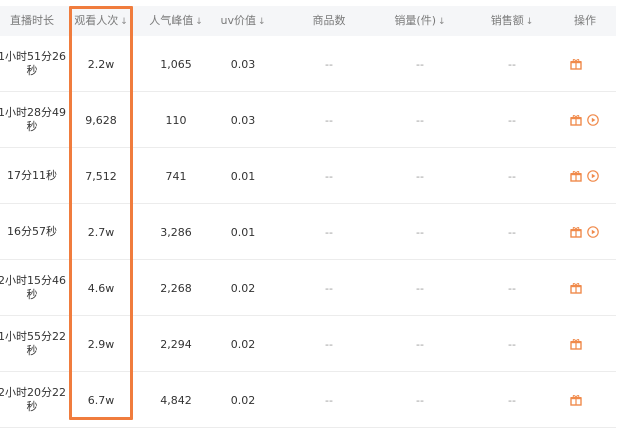  I want to click on table-row: 1小时55分22 秒 2.9w 2,294 0.02 -- -- --, so click(308, 344).